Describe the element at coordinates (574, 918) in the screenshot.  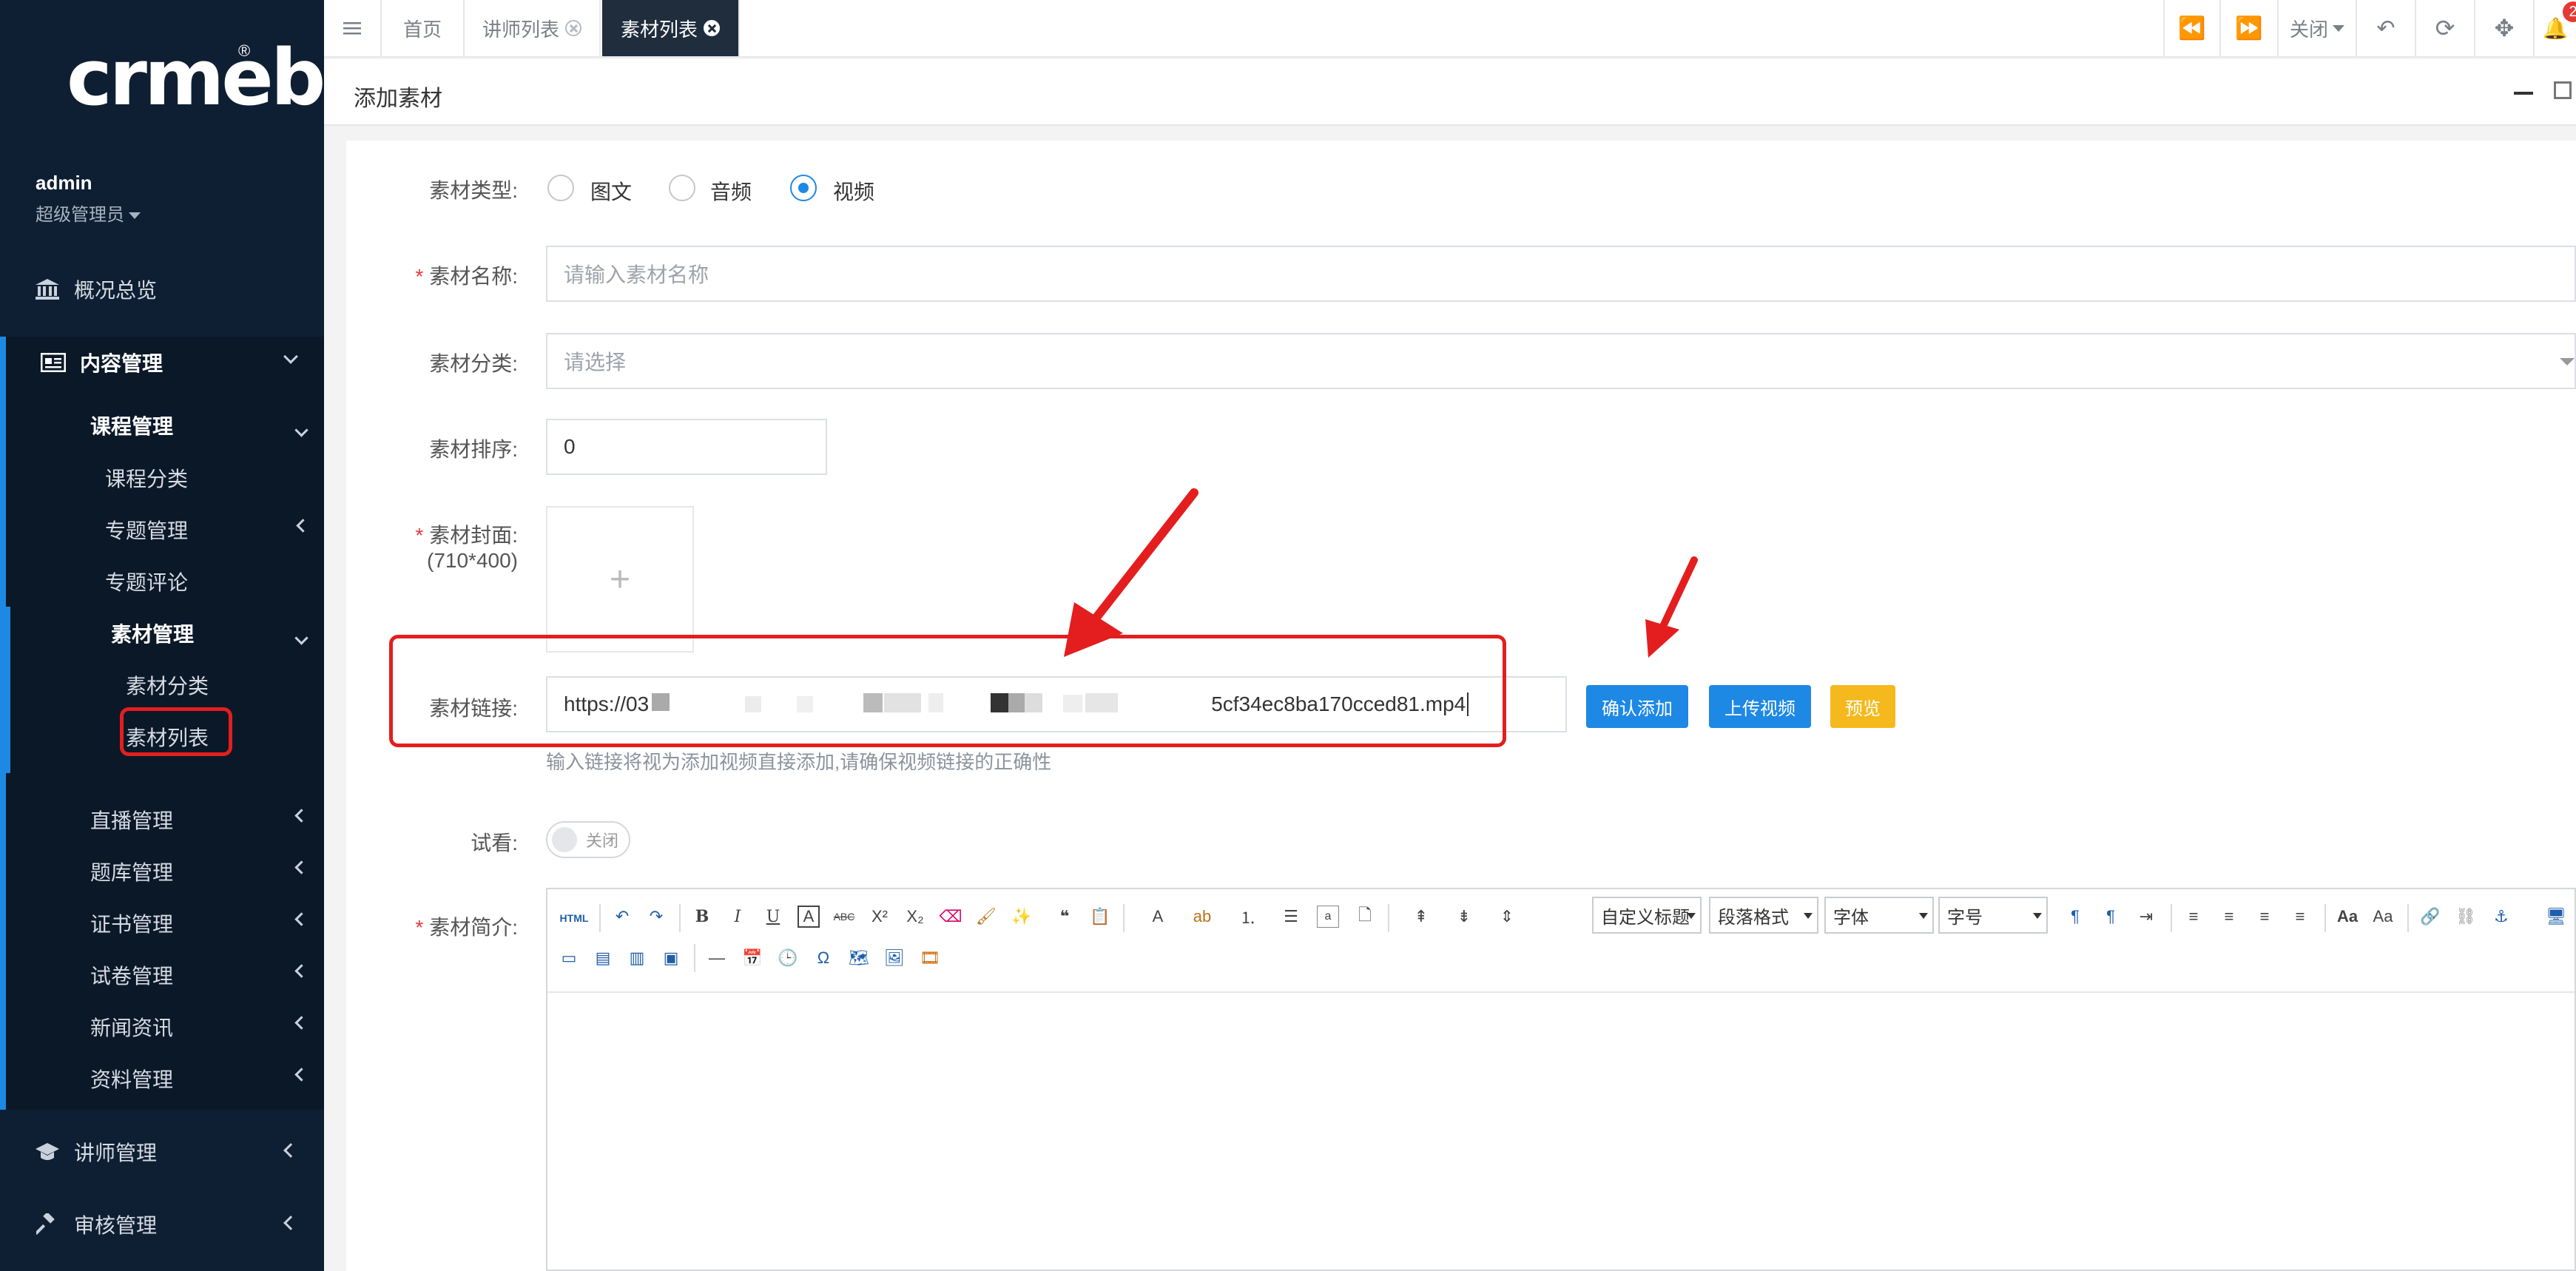
I see `html-source-icon: HTML` at that location.